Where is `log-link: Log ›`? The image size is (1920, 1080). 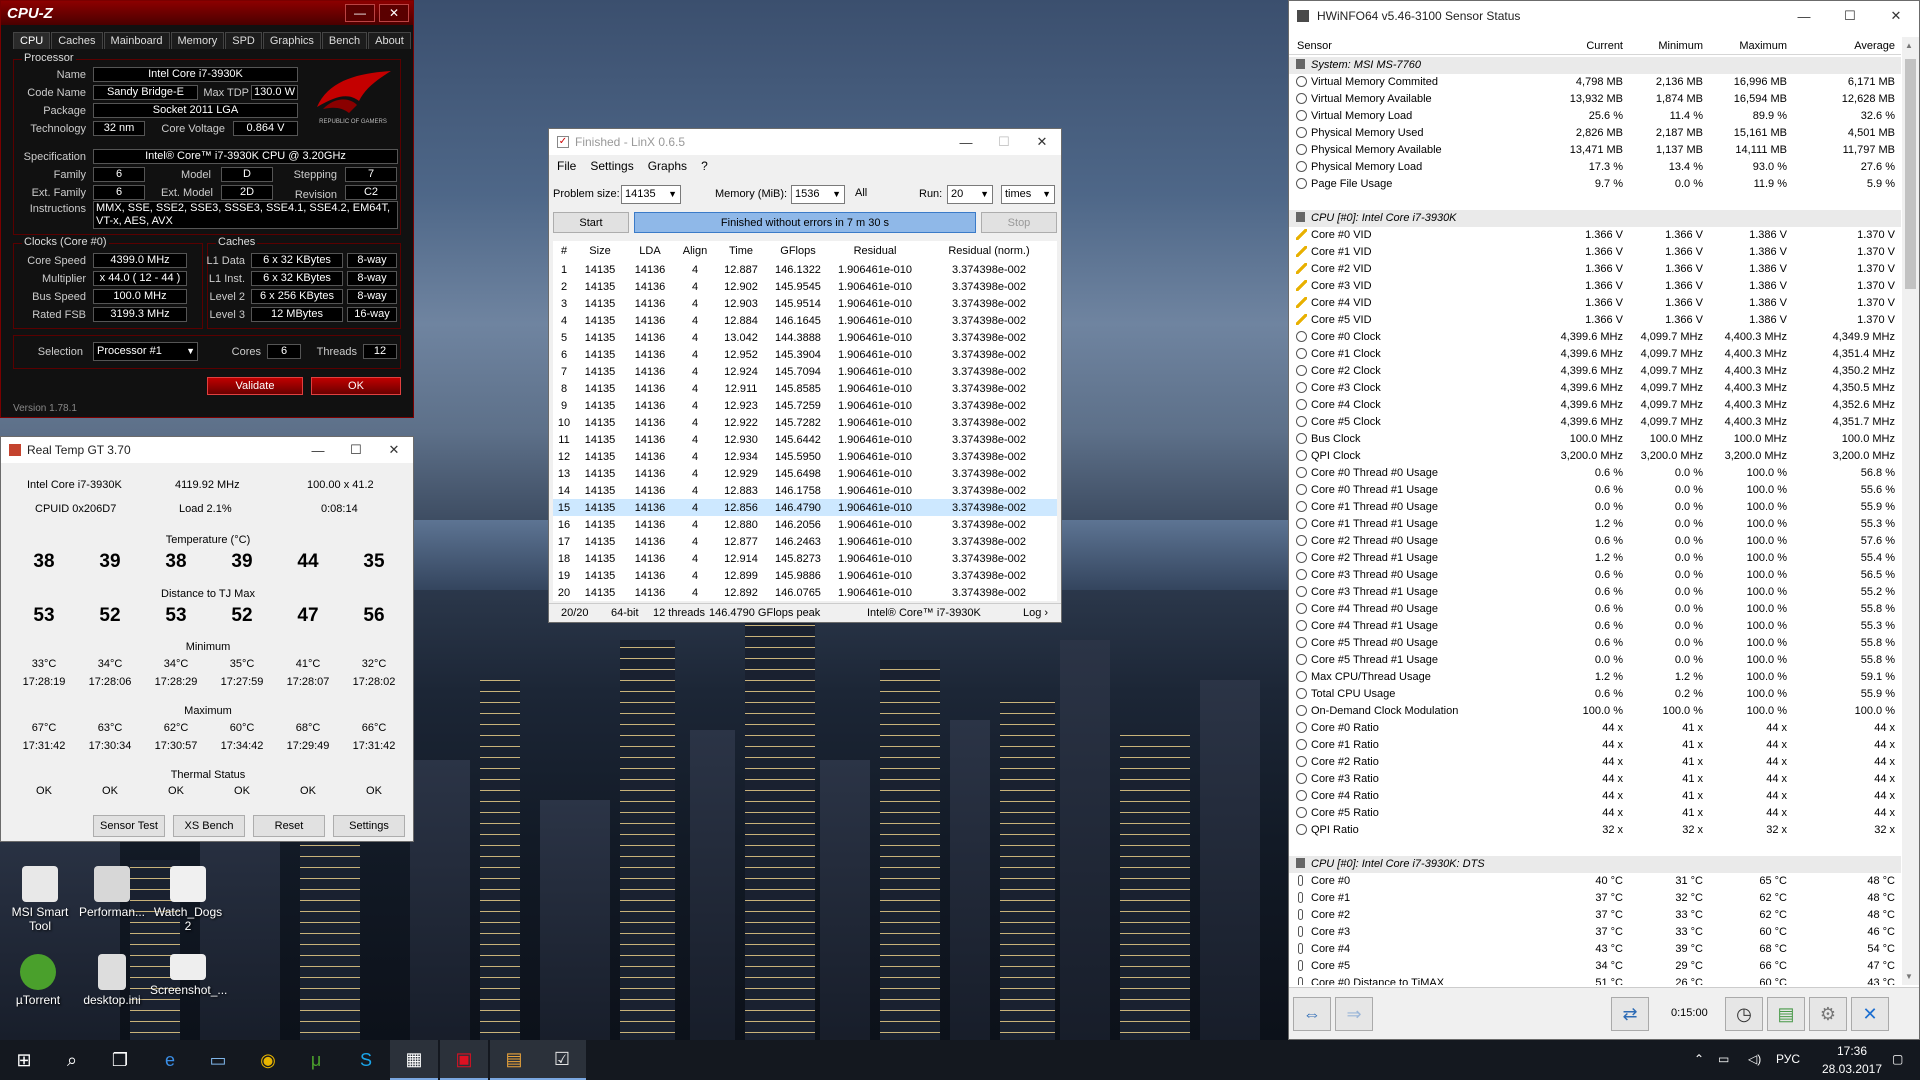
log-link: Log › is located at coordinates (1035, 613).